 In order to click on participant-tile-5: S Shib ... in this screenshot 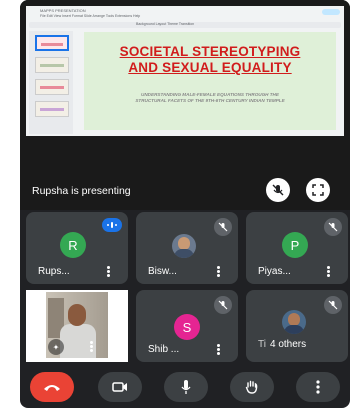, I will do `click(187, 326)`.